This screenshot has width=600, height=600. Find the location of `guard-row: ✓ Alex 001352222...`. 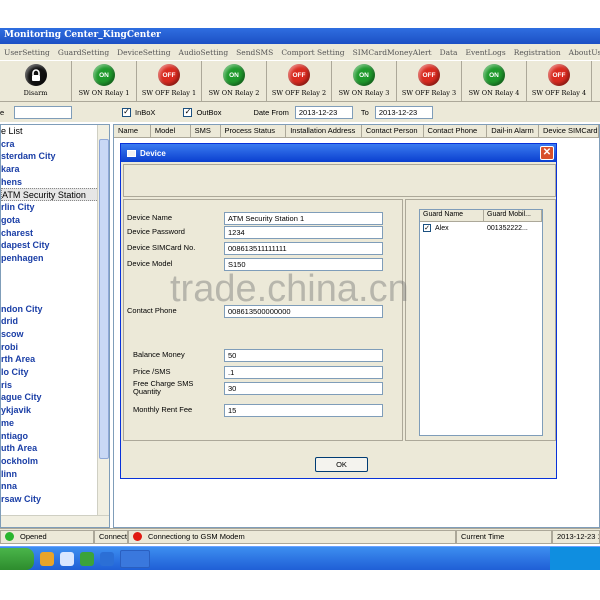

guard-row: ✓ Alex 001352222... is located at coordinates (481, 228).